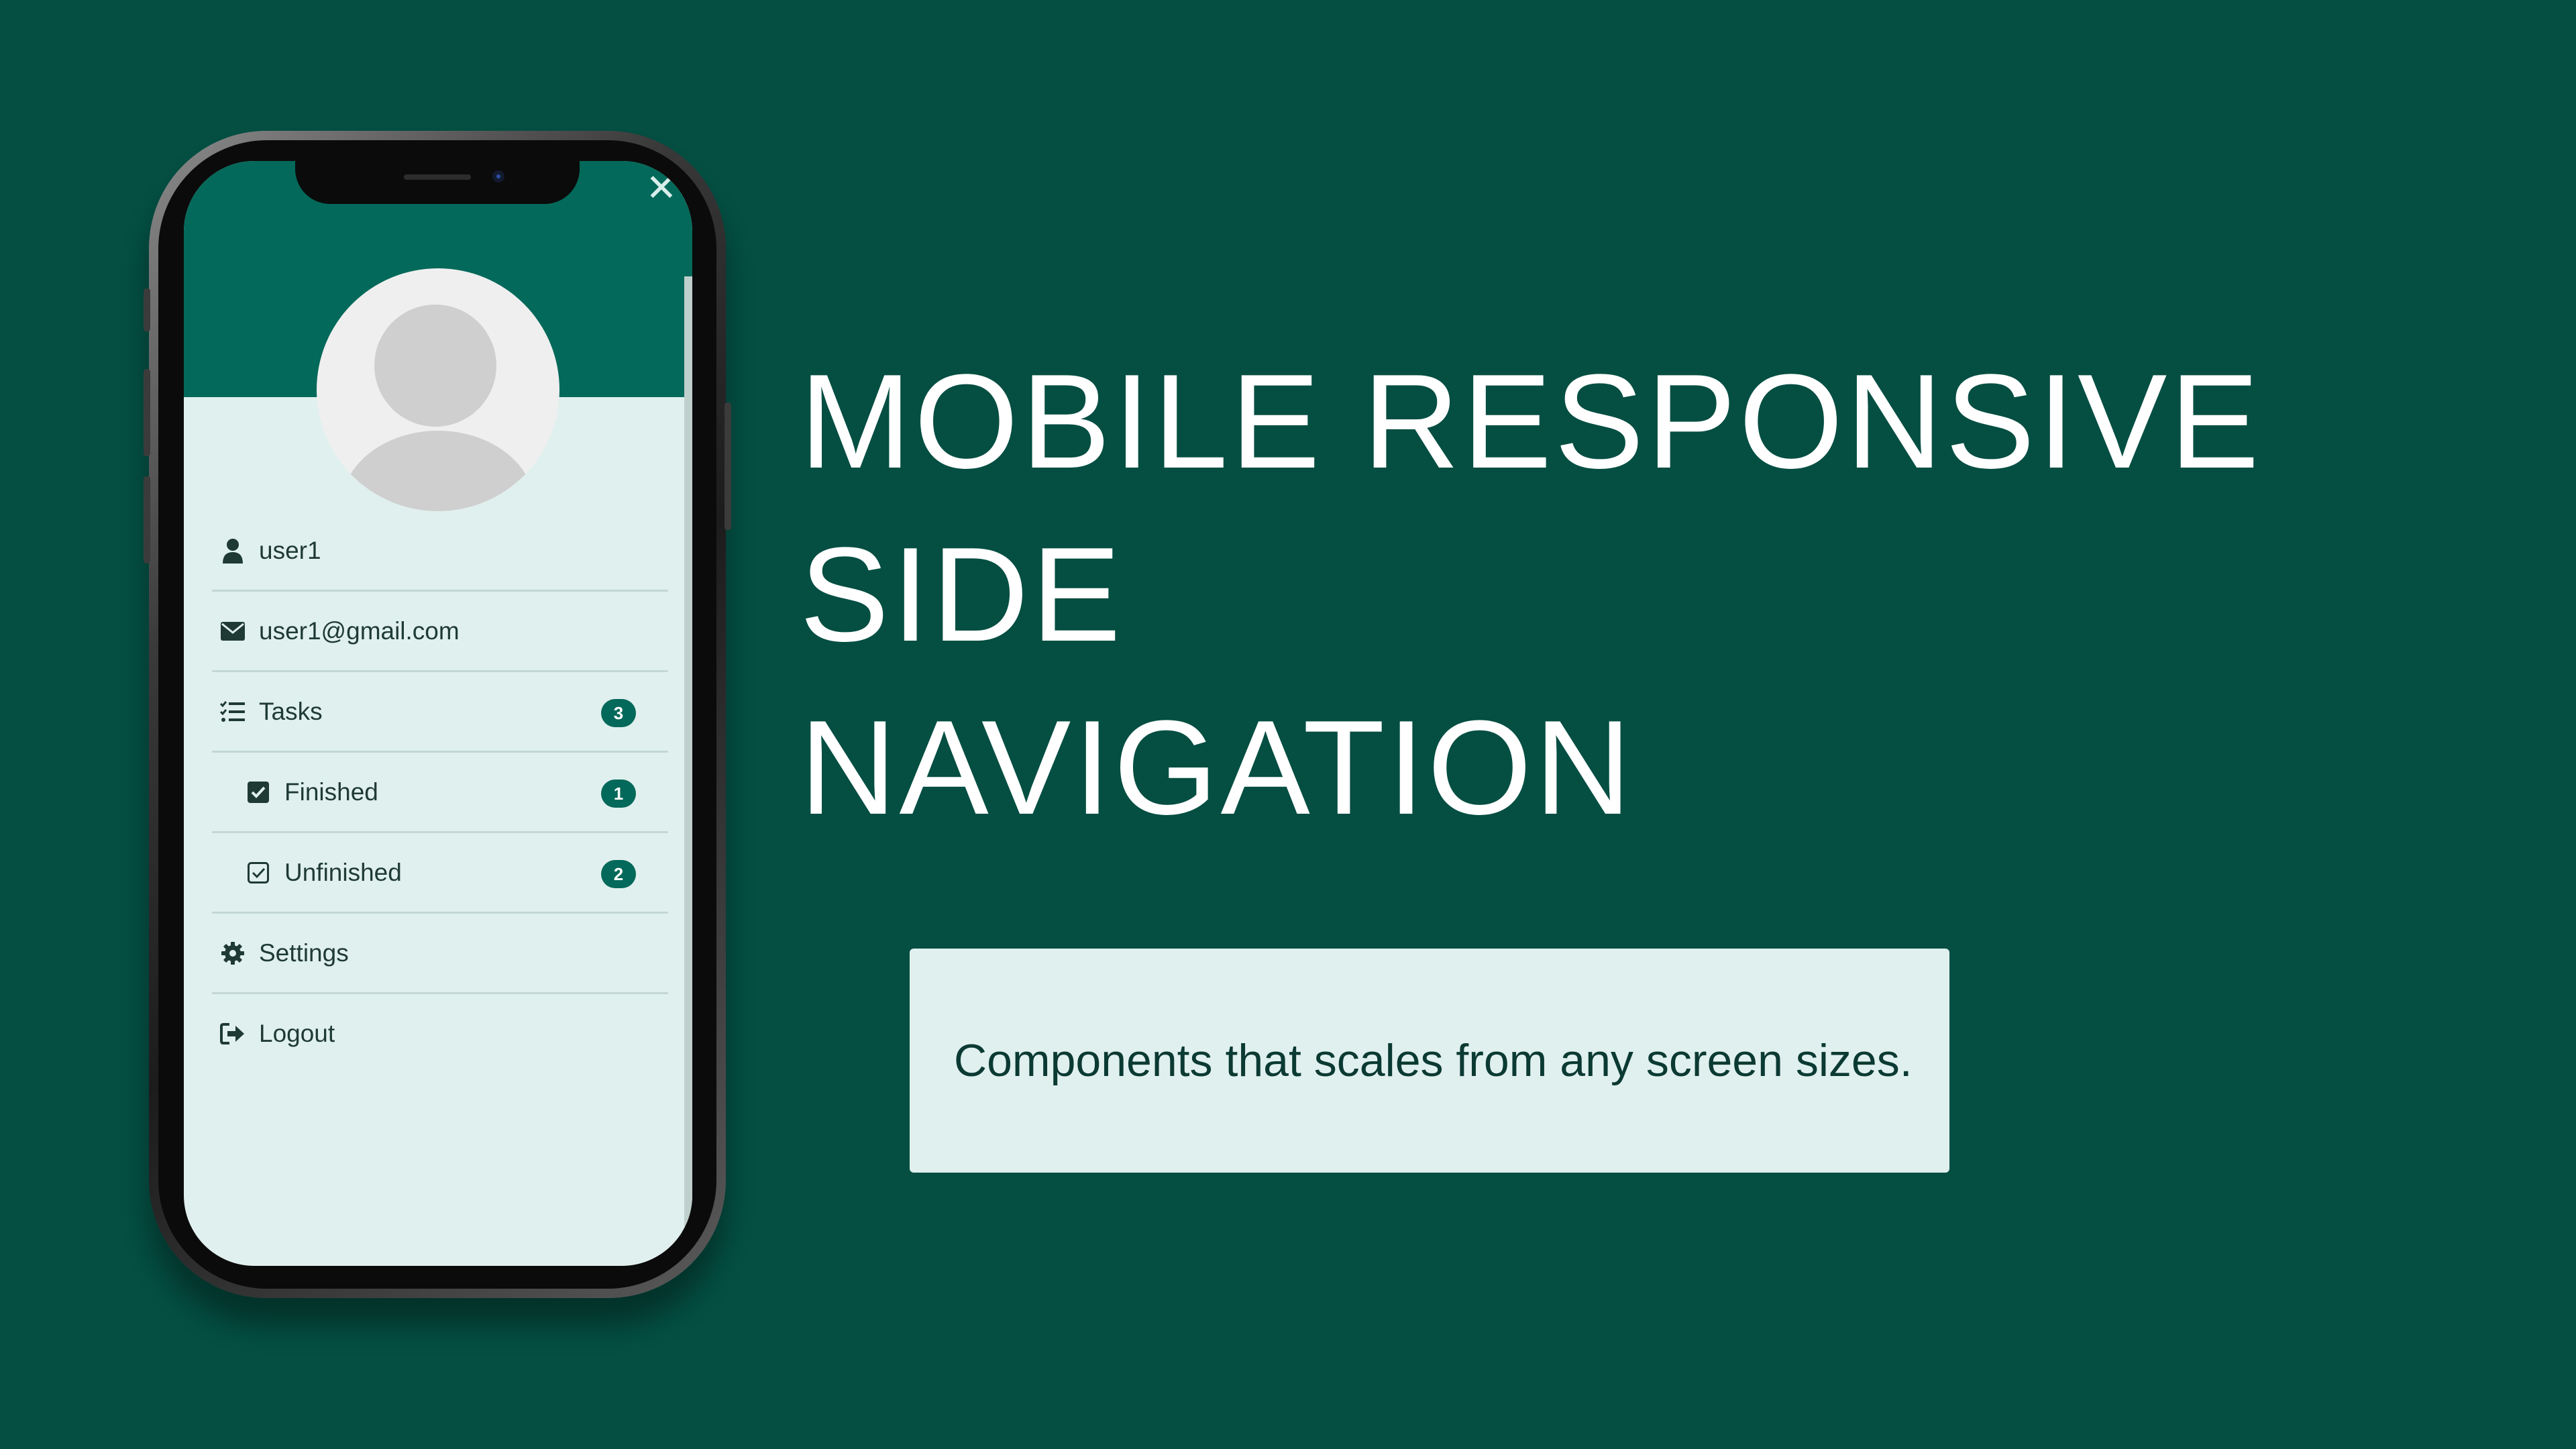  Describe the element at coordinates (438, 471) in the screenshot. I see `avatar-body` at that location.